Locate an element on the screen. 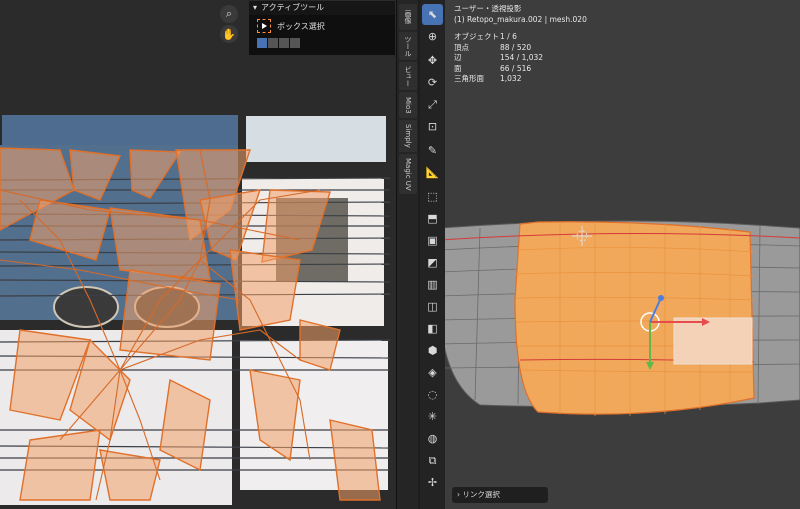  rip-tool-button: ✢ is located at coordinates (432, 482).